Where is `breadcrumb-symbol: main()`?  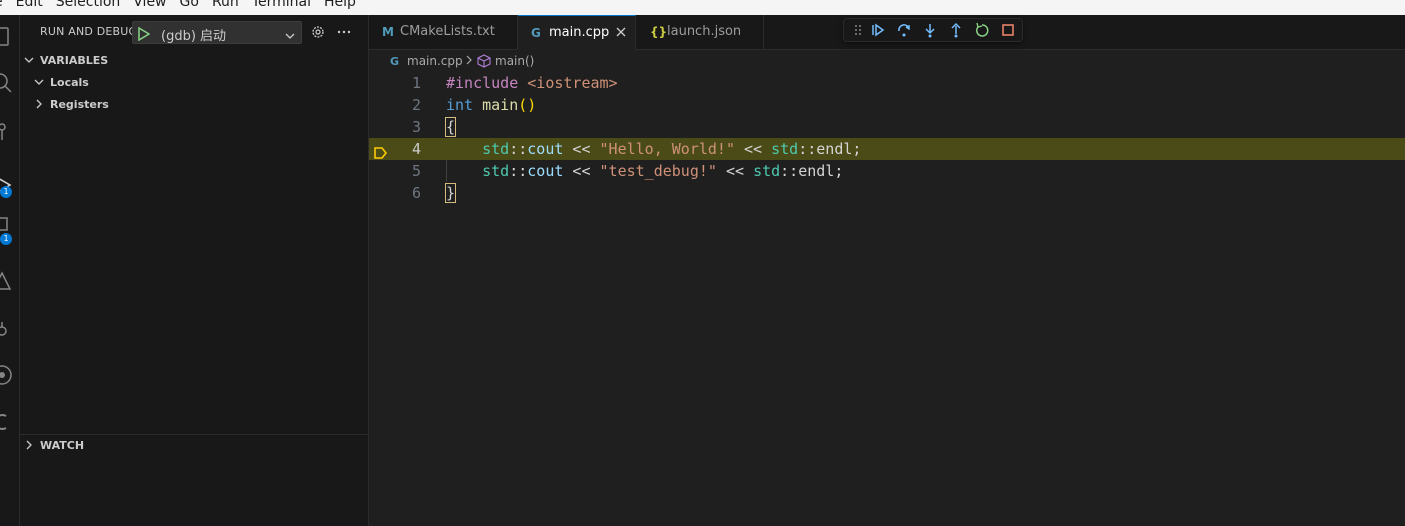 breadcrumb-symbol: main() is located at coordinates (514, 61).